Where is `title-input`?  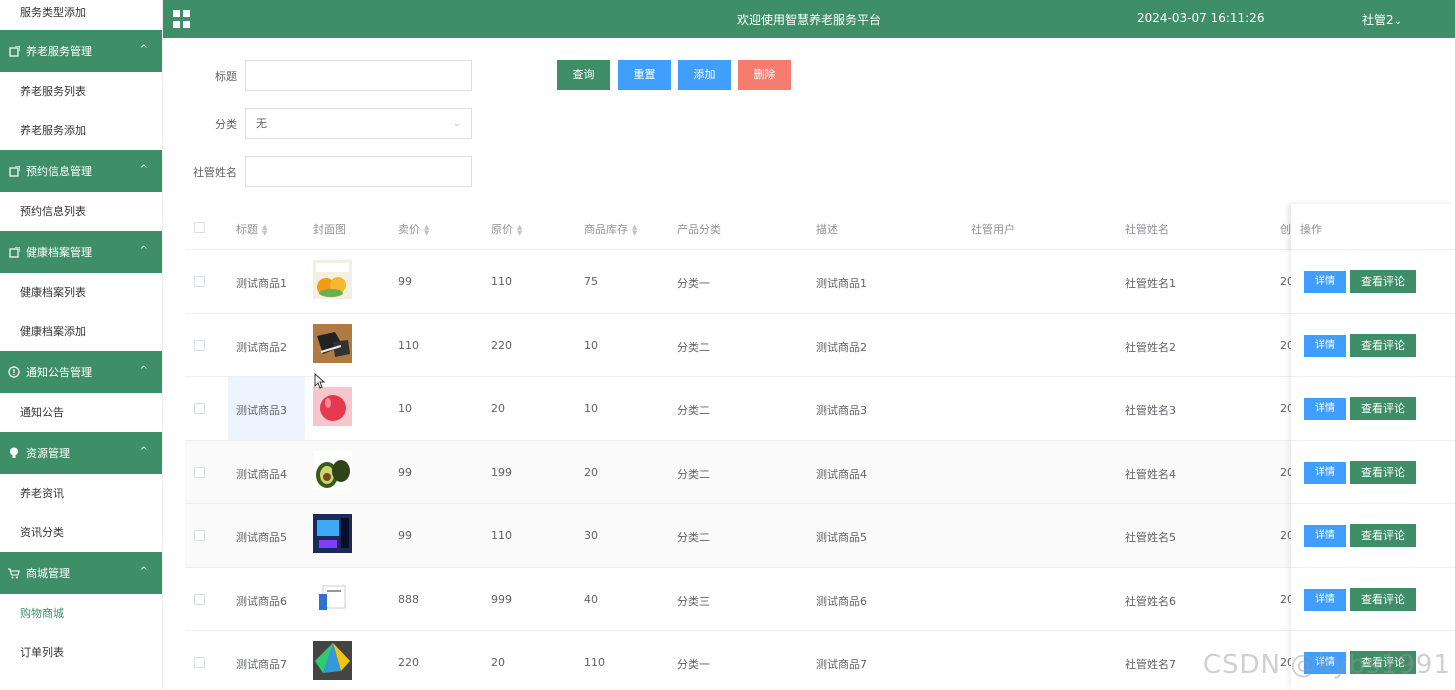 title-input is located at coordinates (358, 75).